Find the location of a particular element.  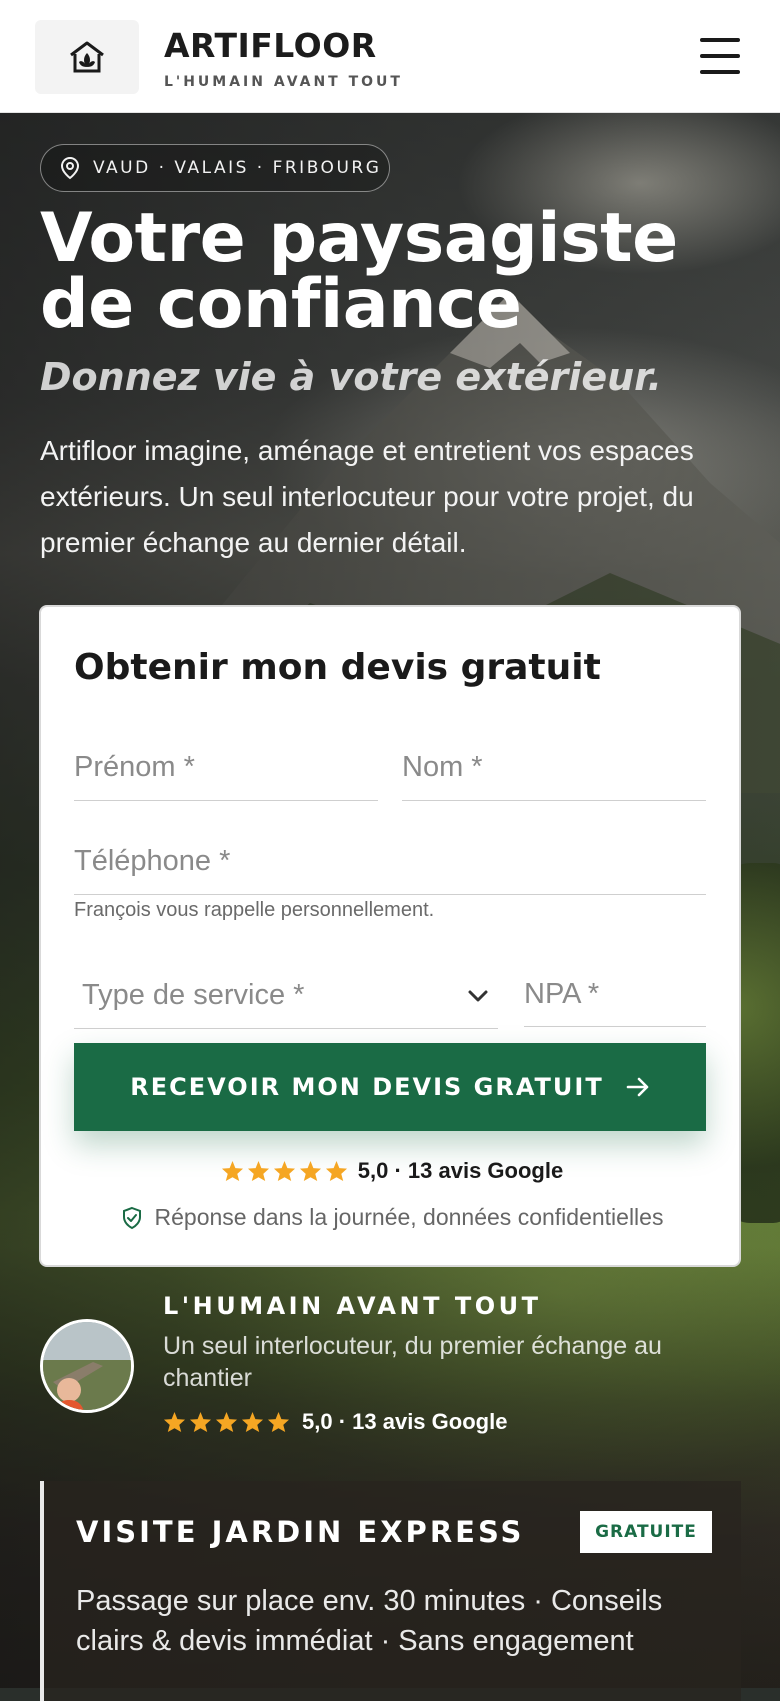

owner-google-rating: 5,0 · 13 avis Google is located at coordinates (335, 1422).